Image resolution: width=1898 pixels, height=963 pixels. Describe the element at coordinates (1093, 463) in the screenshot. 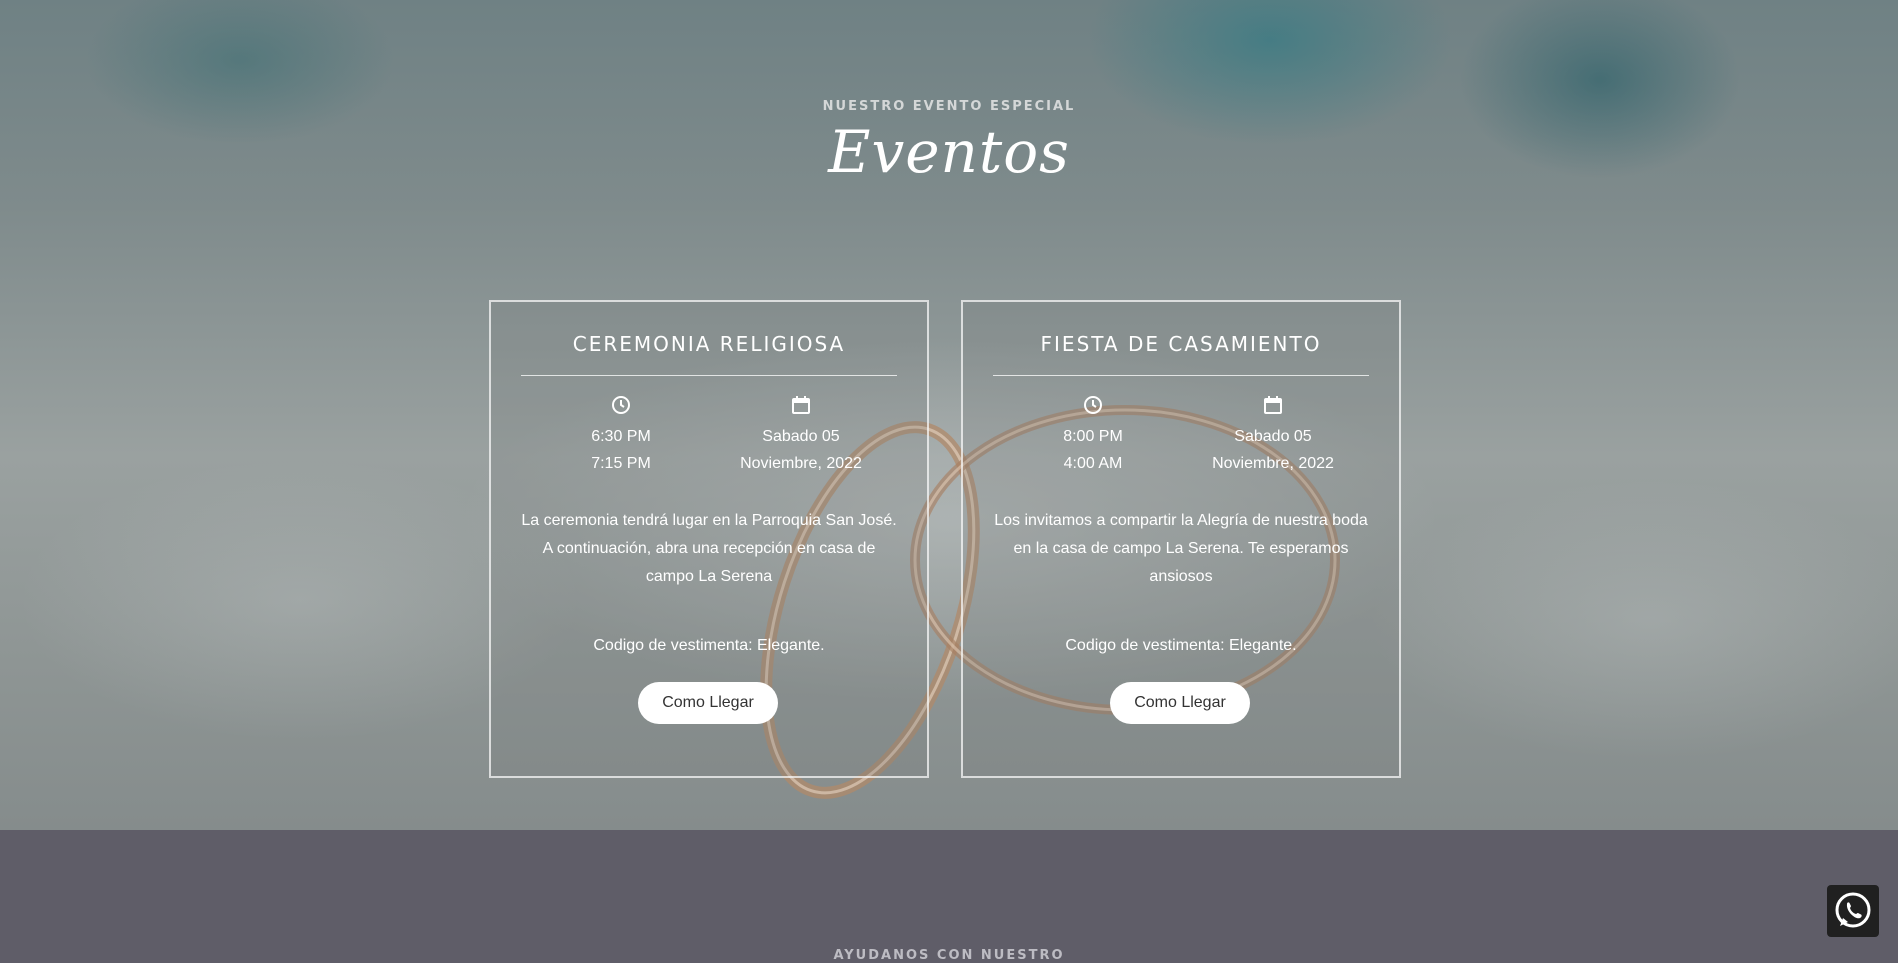

I see `event-time-end: 4:00 AM` at that location.